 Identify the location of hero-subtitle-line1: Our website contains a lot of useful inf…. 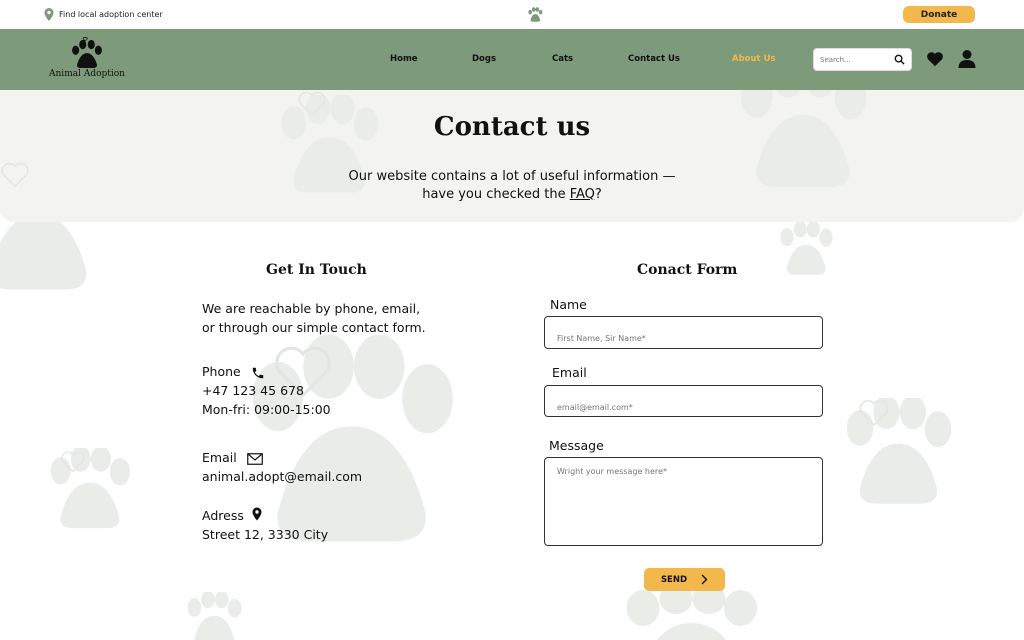
(512, 176).